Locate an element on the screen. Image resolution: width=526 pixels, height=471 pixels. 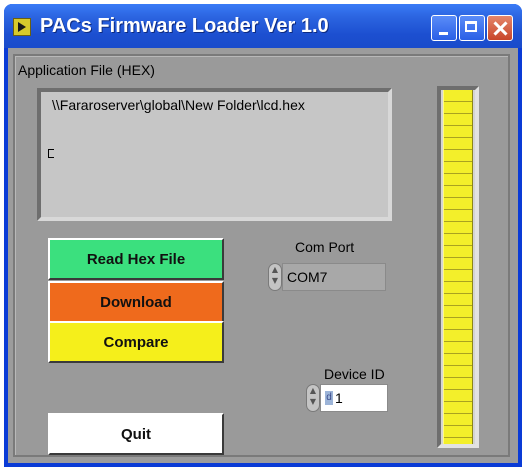
progress-meter is located at coordinates (458, 267).